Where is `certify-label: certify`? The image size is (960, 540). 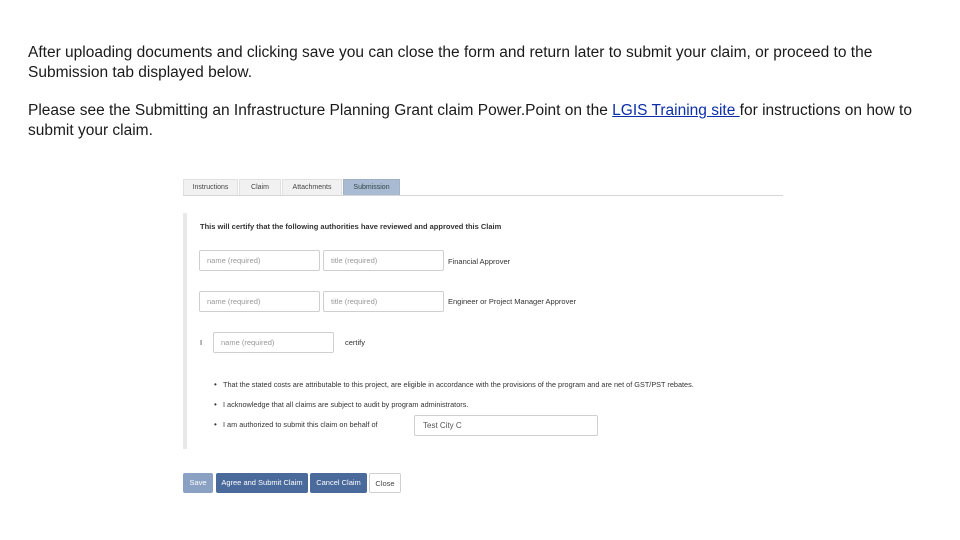
certify-label: certify is located at coordinates (355, 342).